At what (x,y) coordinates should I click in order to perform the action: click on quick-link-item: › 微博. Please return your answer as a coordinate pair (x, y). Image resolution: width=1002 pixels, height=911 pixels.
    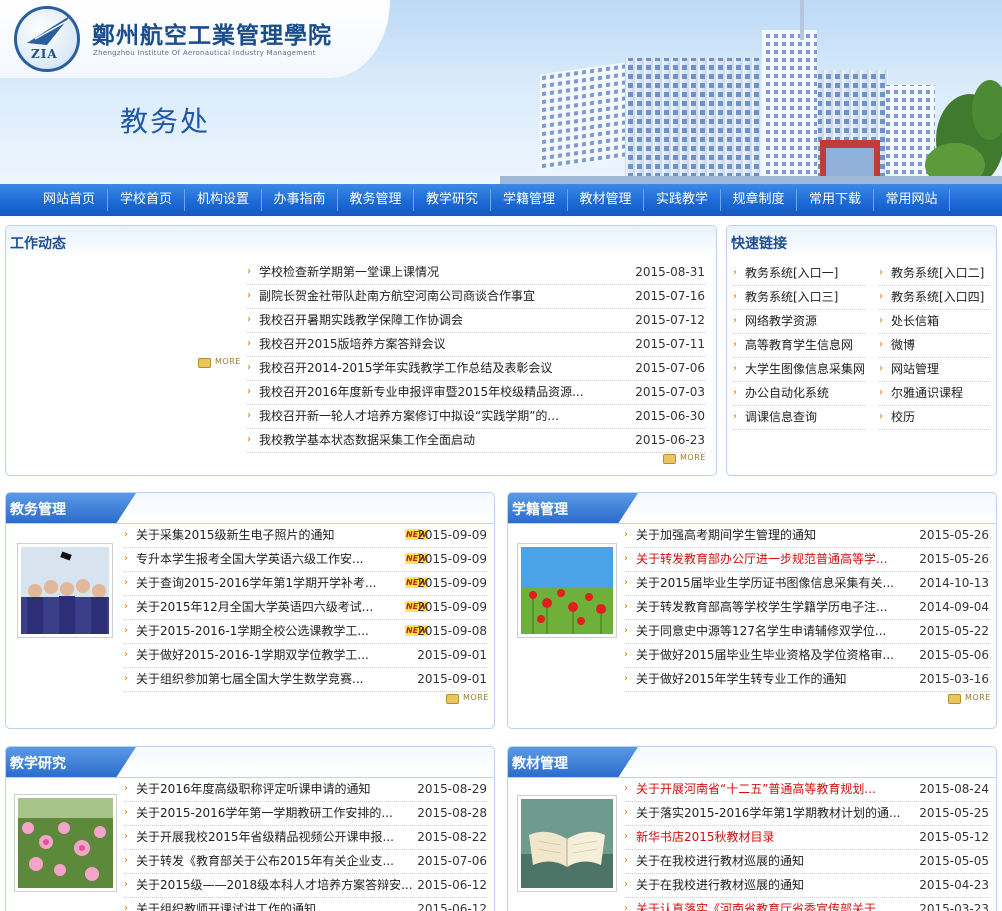
    Looking at the image, I should click on (934, 346).